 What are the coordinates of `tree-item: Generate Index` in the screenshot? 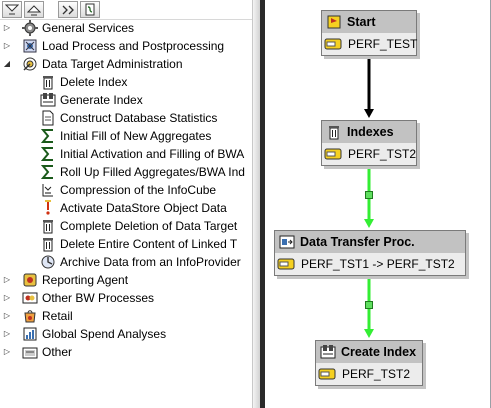 It's located at (91, 100).